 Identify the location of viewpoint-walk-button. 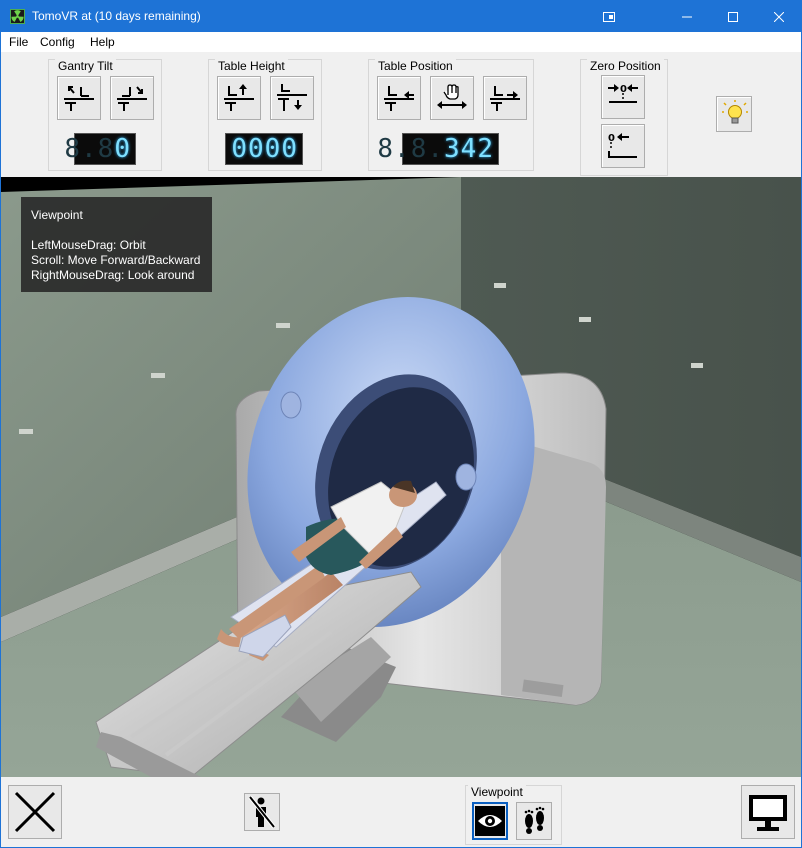
(534, 821).